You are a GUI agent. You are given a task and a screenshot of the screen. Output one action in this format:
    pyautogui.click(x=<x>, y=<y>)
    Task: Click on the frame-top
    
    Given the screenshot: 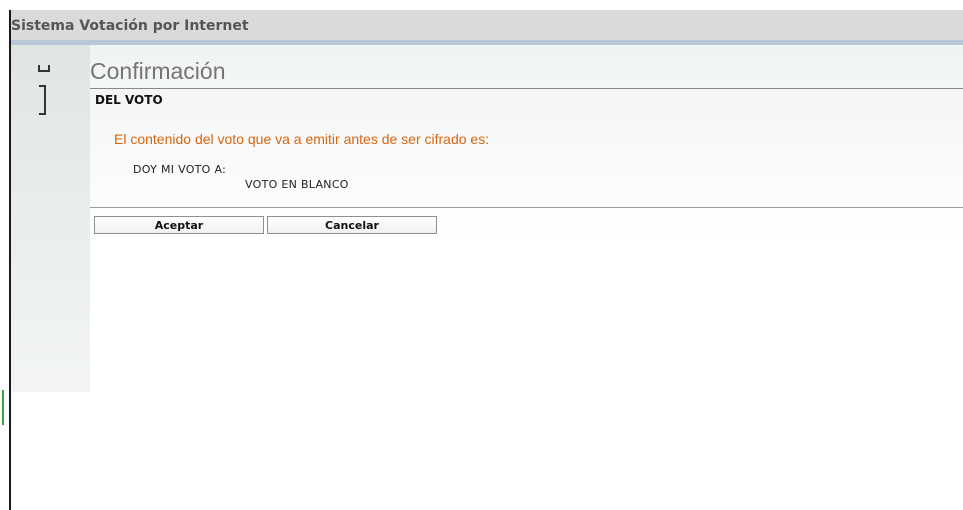 What is the action you would take?
    pyautogui.click(x=481, y=5)
    